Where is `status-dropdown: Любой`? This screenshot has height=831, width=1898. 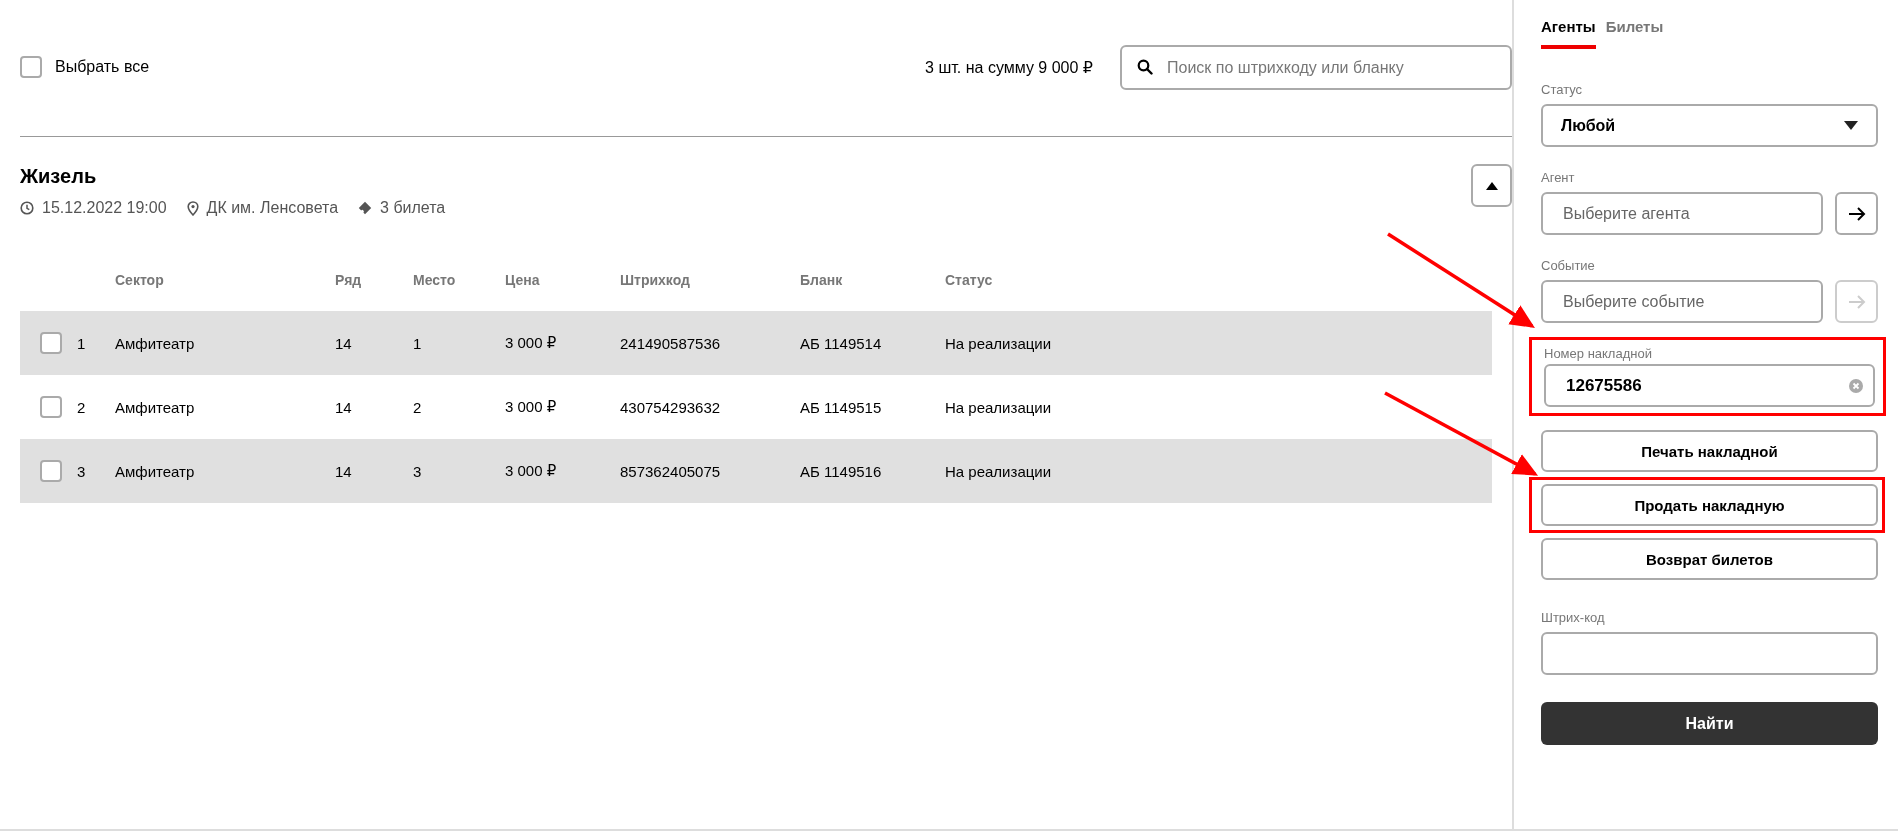 status-dropdown: Любой is located at coordinates (1709, 125).